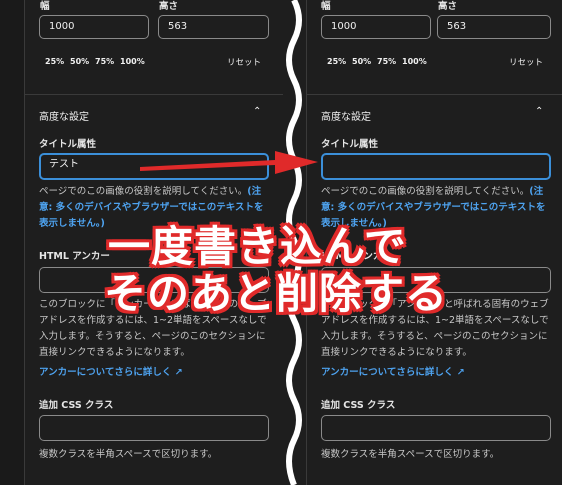 The width and height of the screenshot is (562, 485). I want to click on arrow-right-icon, so click(229, 162).